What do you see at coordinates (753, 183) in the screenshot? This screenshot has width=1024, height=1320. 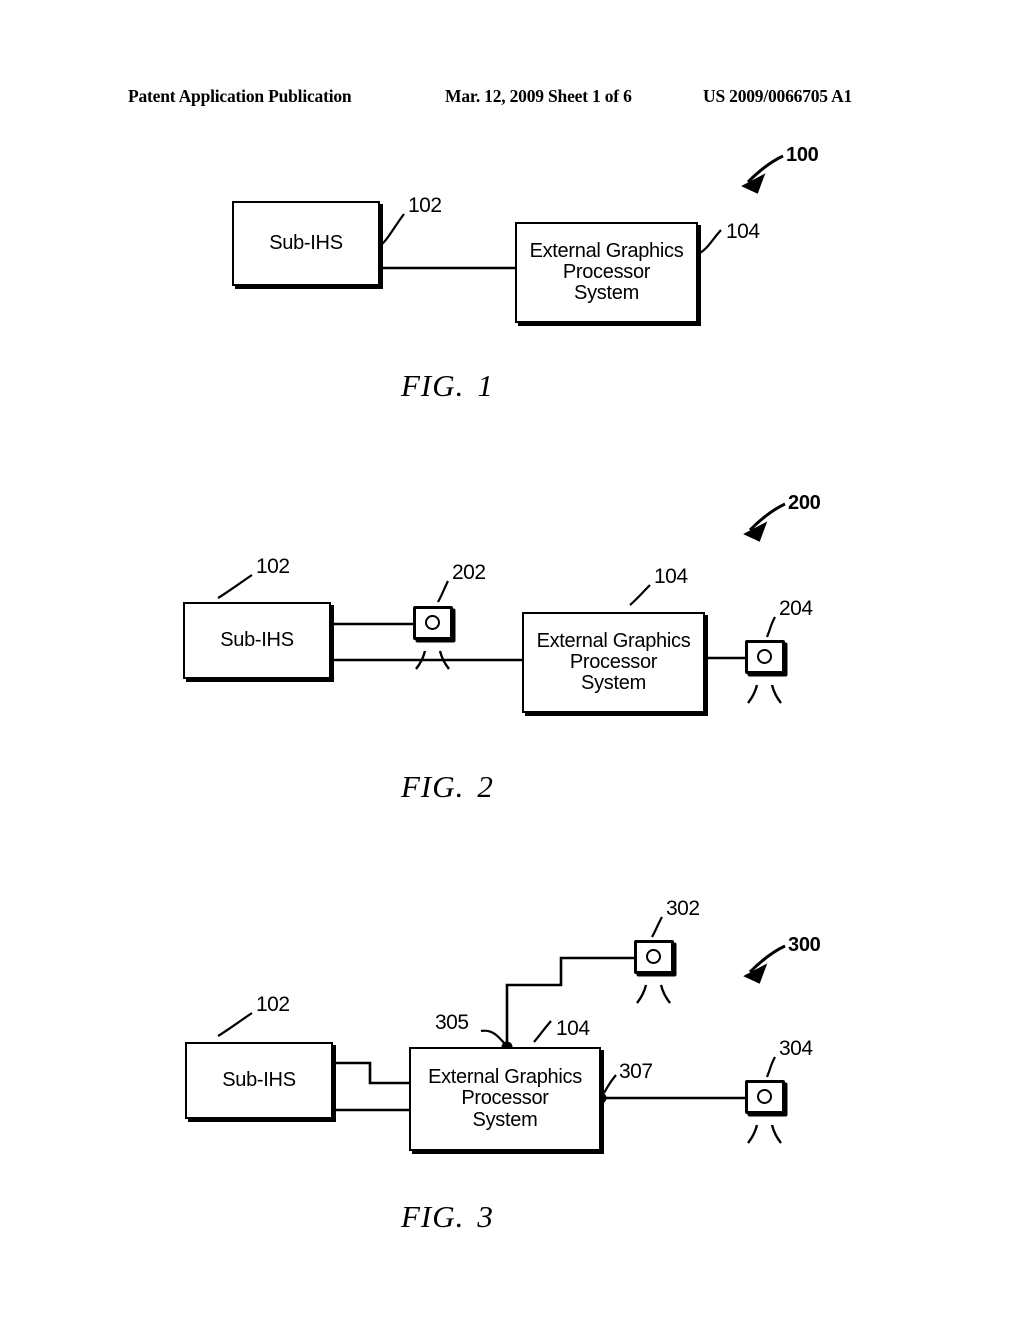 I see `fig1-arrow-100-head` at bounding box center [753, 183].